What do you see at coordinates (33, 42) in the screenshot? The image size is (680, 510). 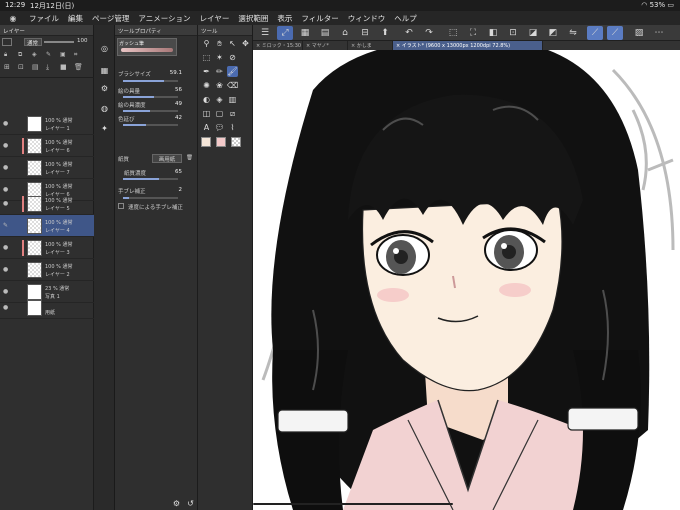 I see `blend-mode-select: 通常` at bounding box center [33, 42].